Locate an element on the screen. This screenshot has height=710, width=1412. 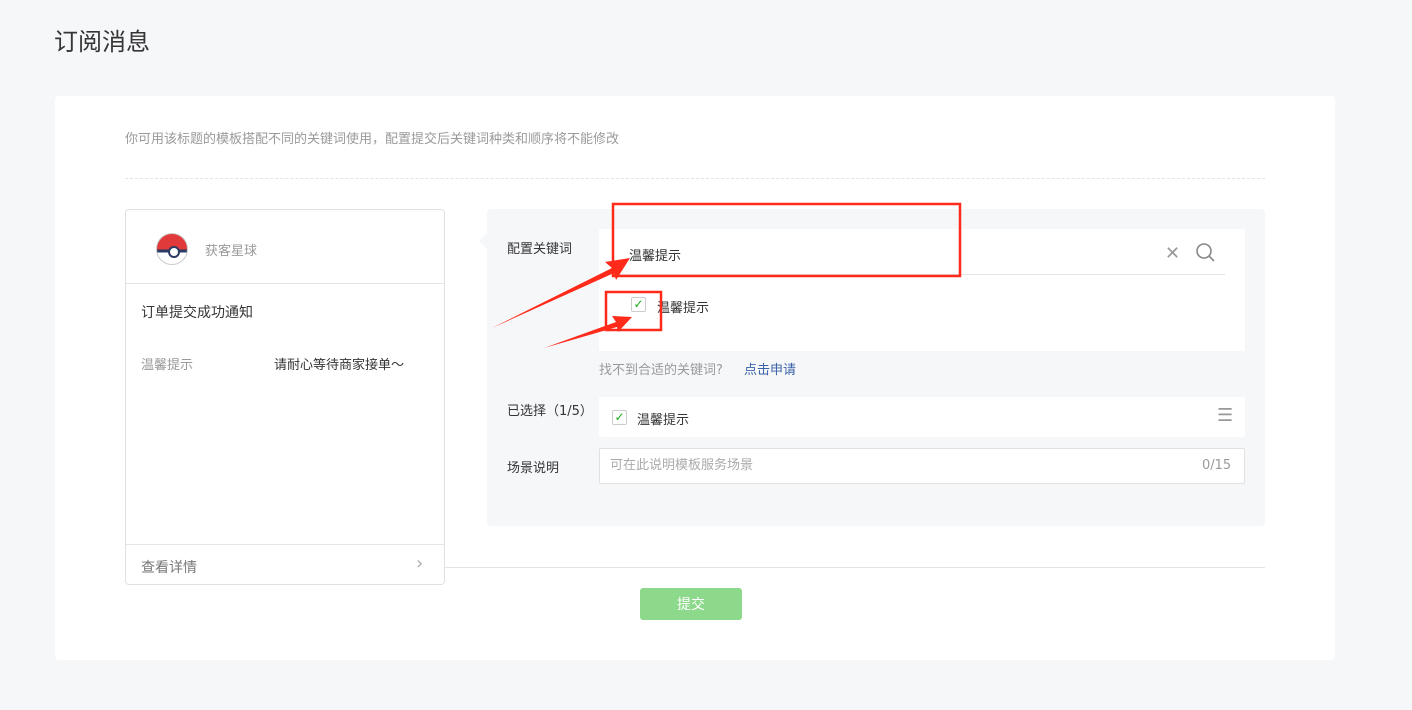
brand-name: 获客星球 is located at coordinates (231, 251).